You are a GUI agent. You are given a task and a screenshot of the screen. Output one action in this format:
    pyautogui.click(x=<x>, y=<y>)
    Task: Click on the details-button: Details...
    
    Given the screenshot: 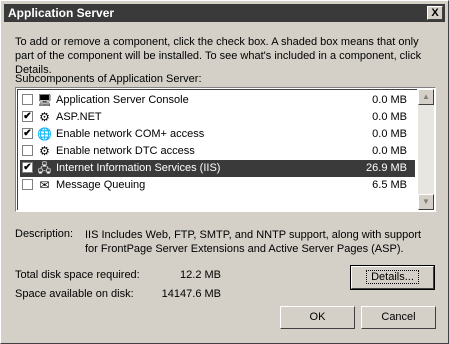 What is the action you would take?
    pyautogui.click(x=392, y=277)
    